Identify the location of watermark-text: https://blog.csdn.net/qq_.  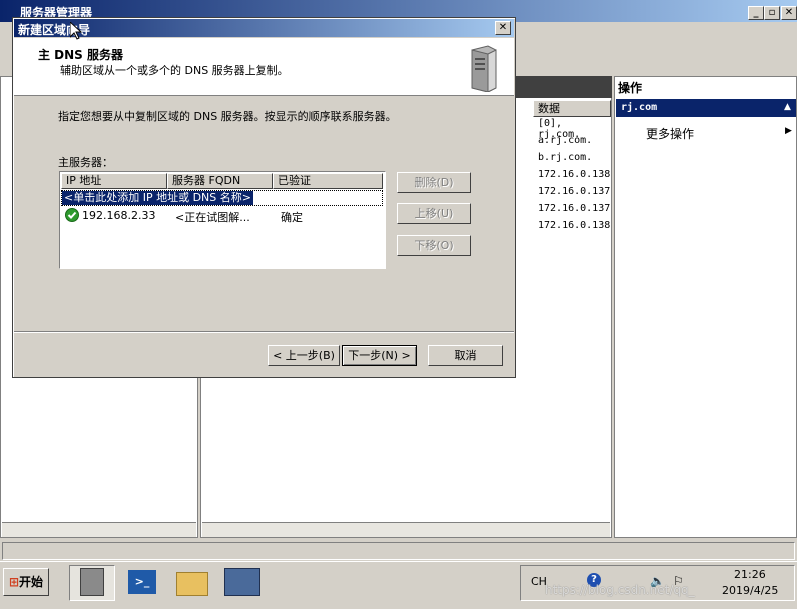
(620, 590).